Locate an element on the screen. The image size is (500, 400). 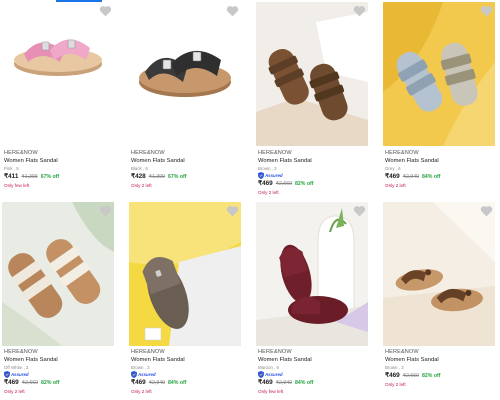
black-sandal-image is located at coordinates (185, 74).